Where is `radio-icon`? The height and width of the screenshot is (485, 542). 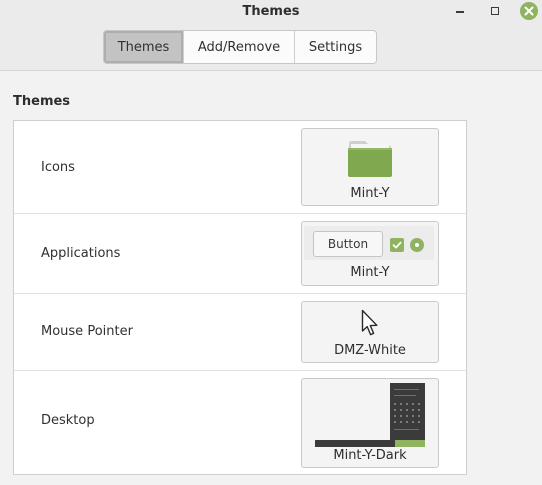 radio-icon is located at coordinates (417, 245).